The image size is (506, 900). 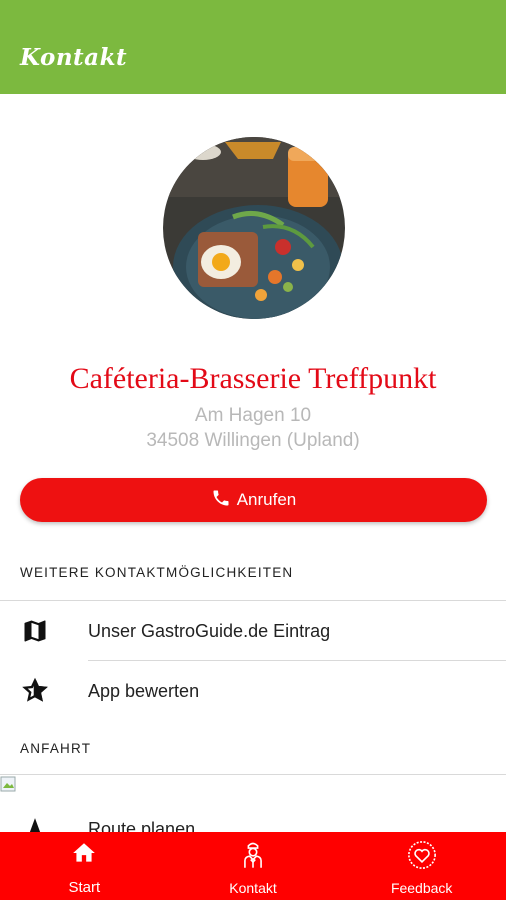 I want to click on address-city: 34508 Willingen (Upland), so click(x=253, y=440).